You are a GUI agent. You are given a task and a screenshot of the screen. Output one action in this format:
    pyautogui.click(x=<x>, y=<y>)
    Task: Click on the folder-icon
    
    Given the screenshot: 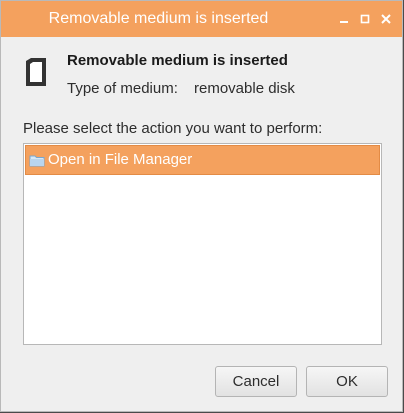 What is the action you would take?
    pyautogui.click(x=37, y=161)
    